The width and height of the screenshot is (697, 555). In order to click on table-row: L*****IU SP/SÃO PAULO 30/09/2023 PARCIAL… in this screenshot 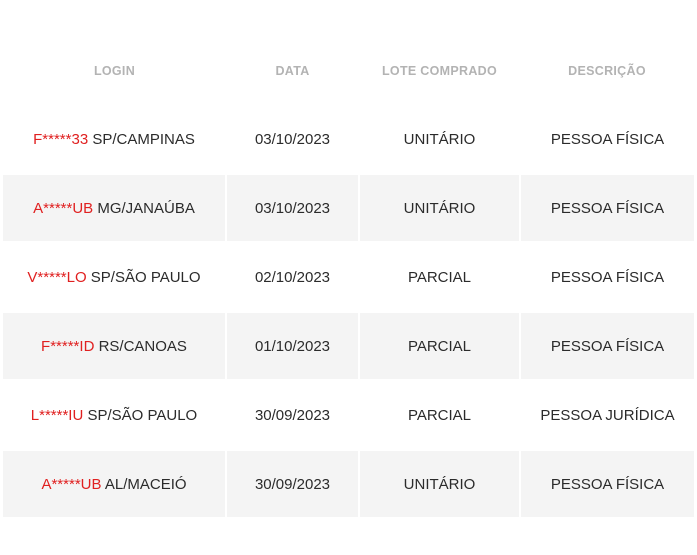, I will do `click(348, 415)`.